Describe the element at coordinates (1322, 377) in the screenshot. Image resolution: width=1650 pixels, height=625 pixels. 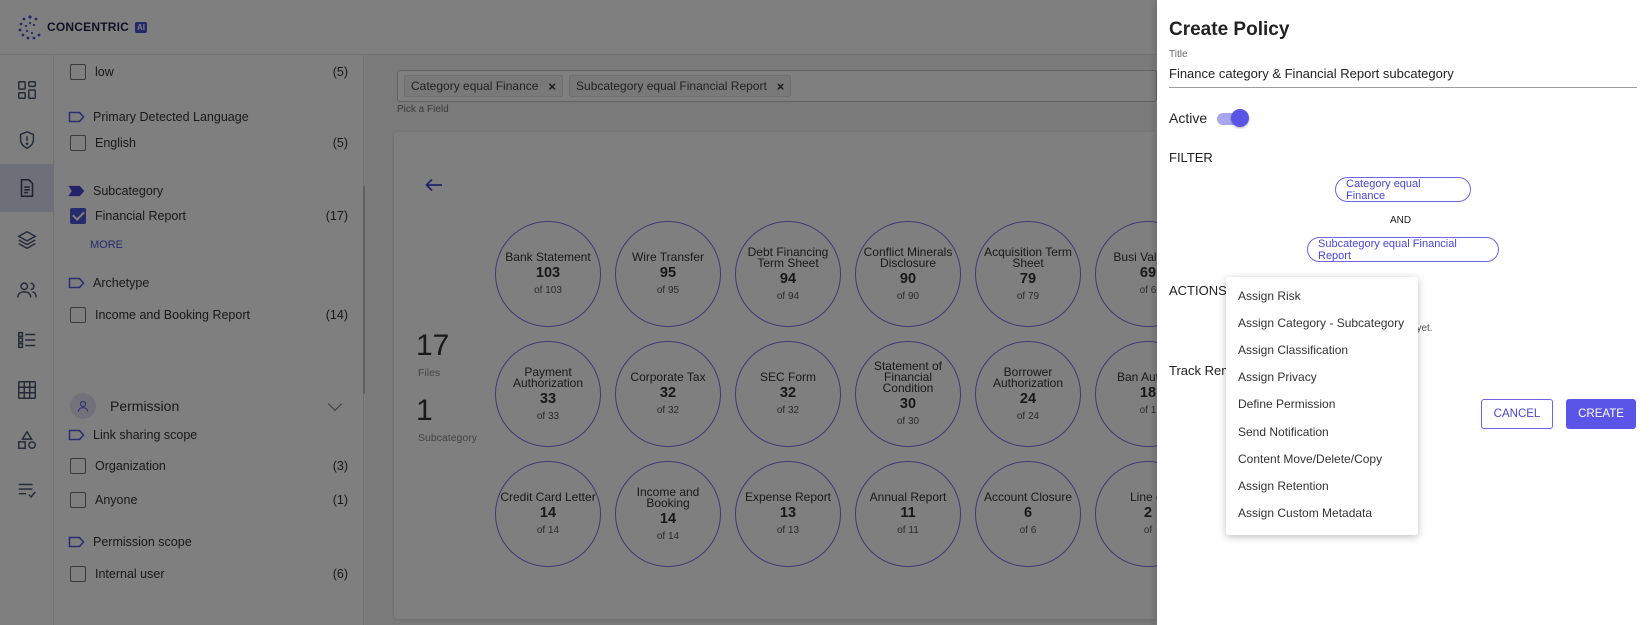
I see `menu-item-assign-privacy: Assign Privacy` at that location.